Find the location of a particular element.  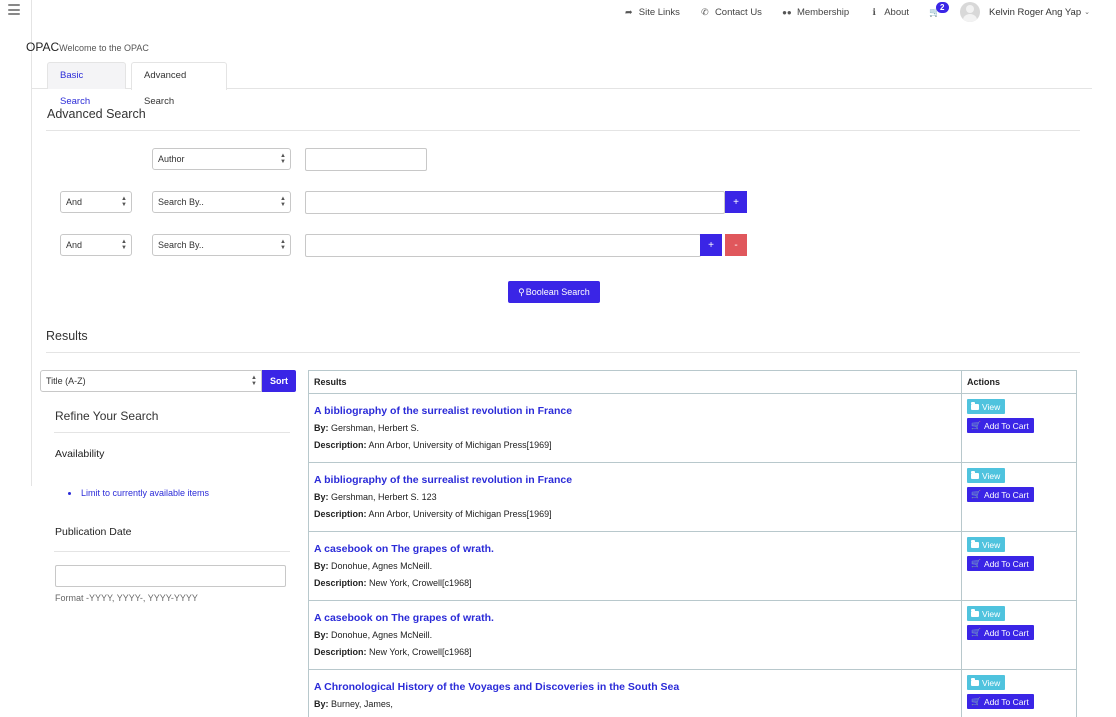

nav-cart: 🛒 2 is located at coordinates (939, 9).